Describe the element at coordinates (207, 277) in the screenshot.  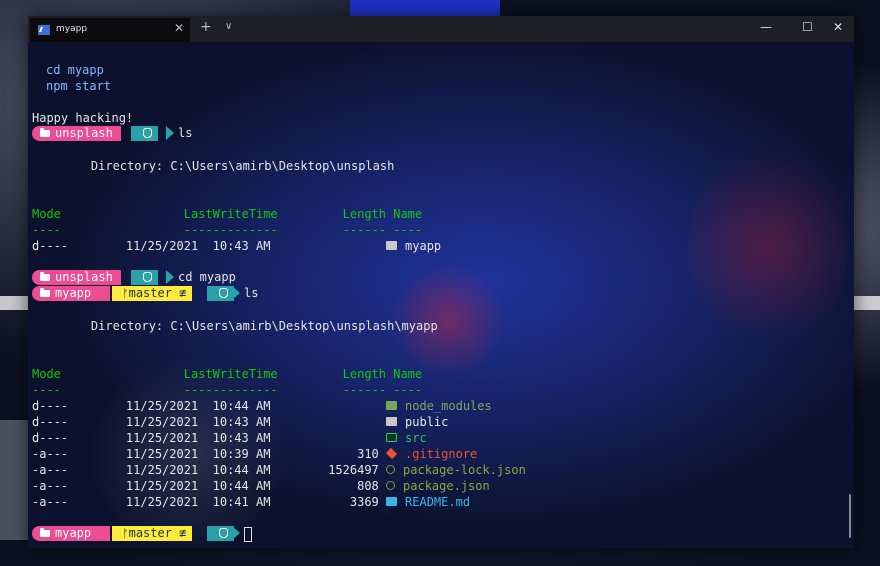
I see `prompt-command: cd myapp` at that location.